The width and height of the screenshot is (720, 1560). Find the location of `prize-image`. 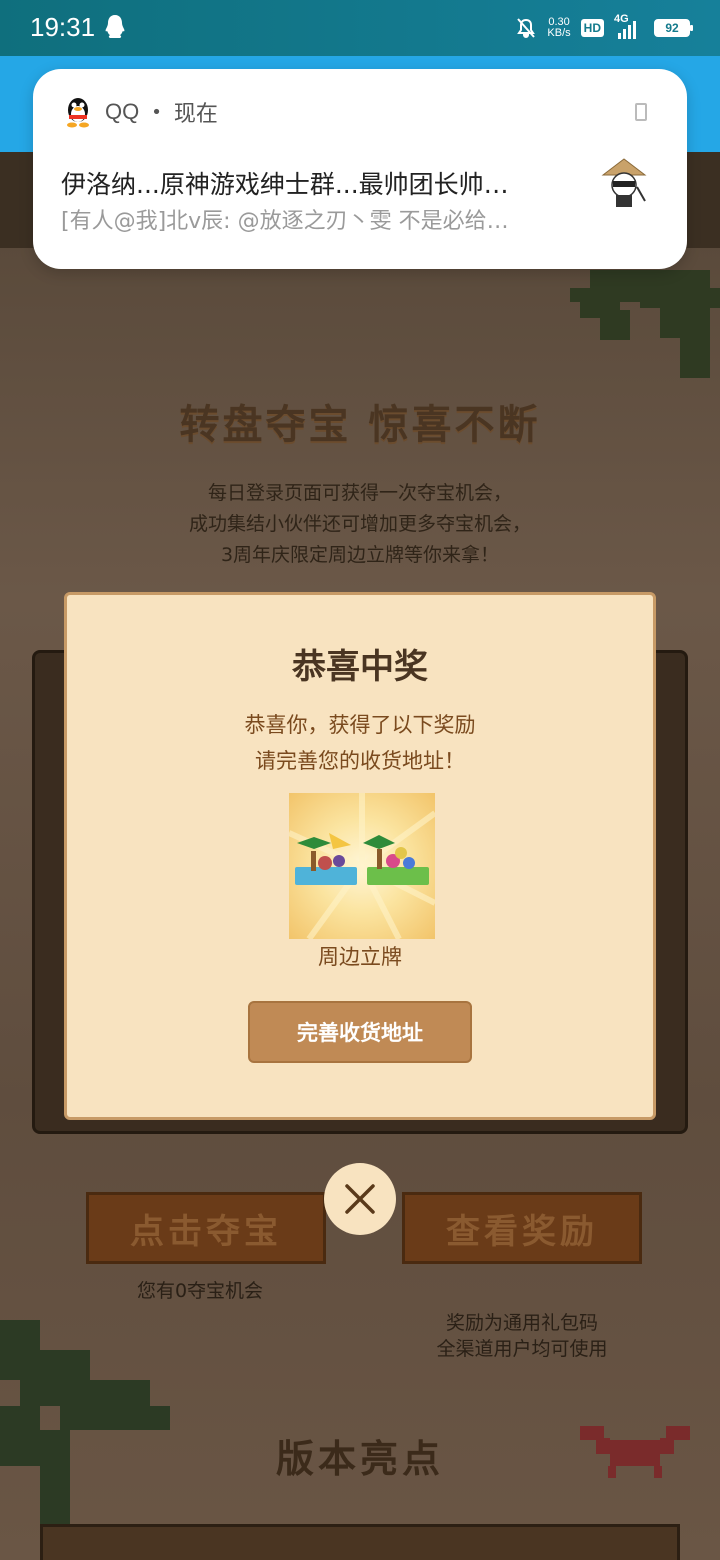

prize-image is located at coordinates (362, 866).